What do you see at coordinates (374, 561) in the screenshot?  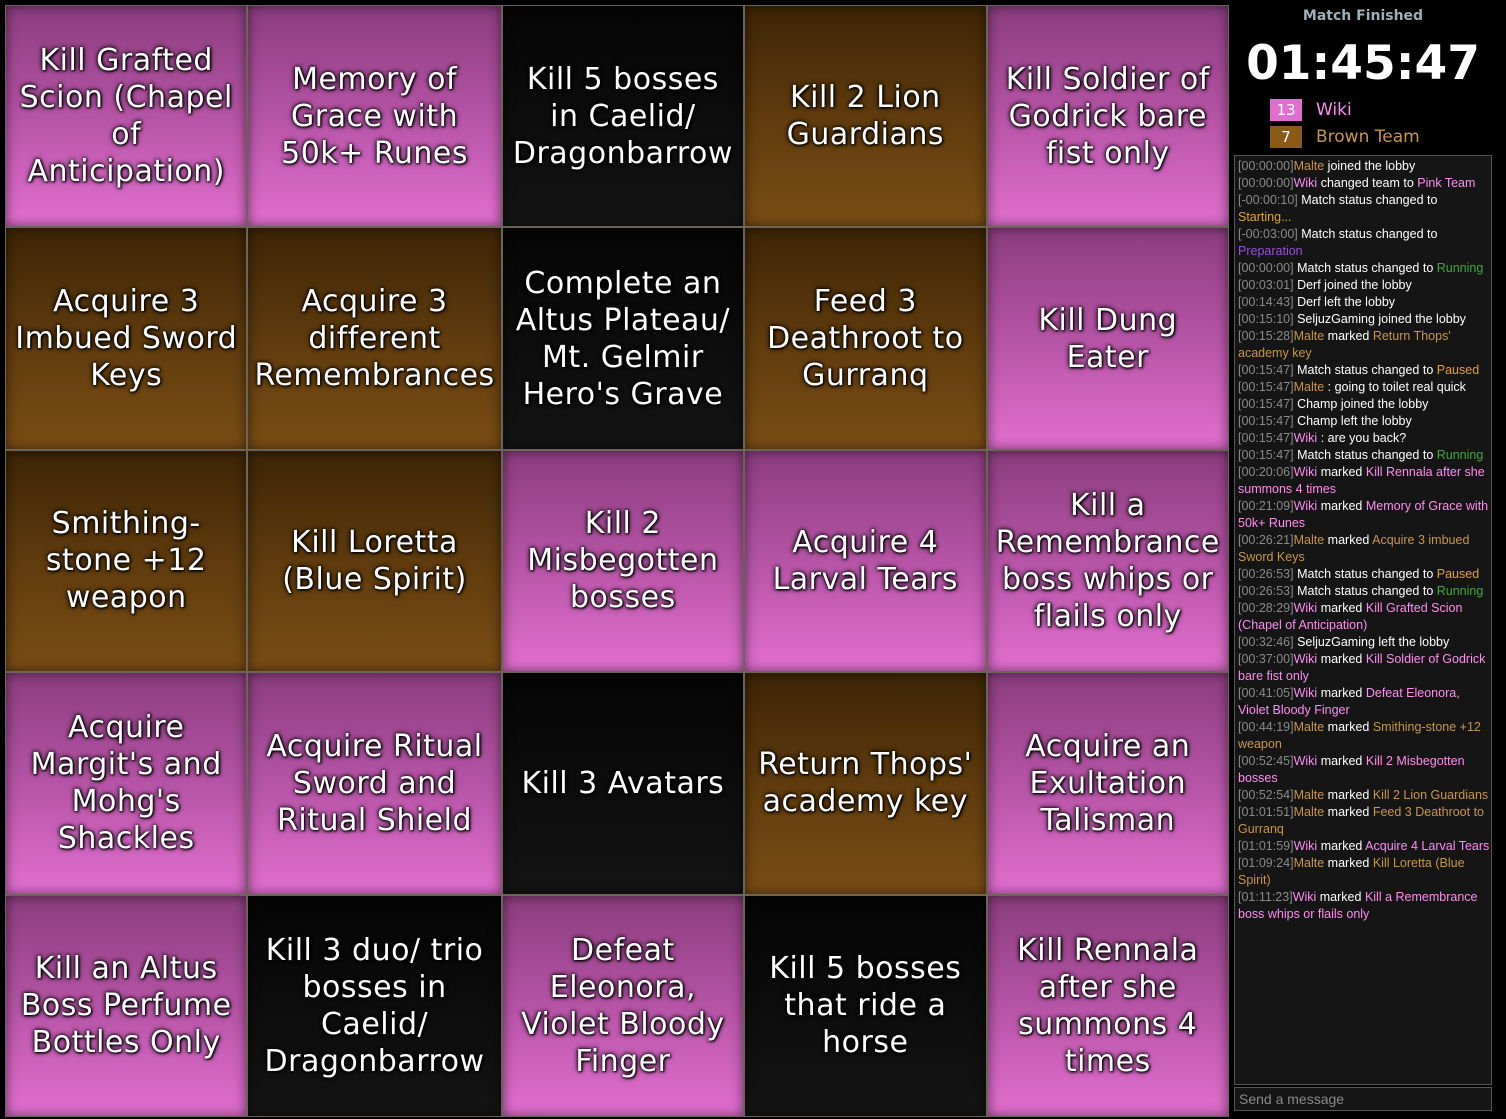 I see `board-cell: Kill Loretta (Blue Spirit)` at bounding box center [374, 561].